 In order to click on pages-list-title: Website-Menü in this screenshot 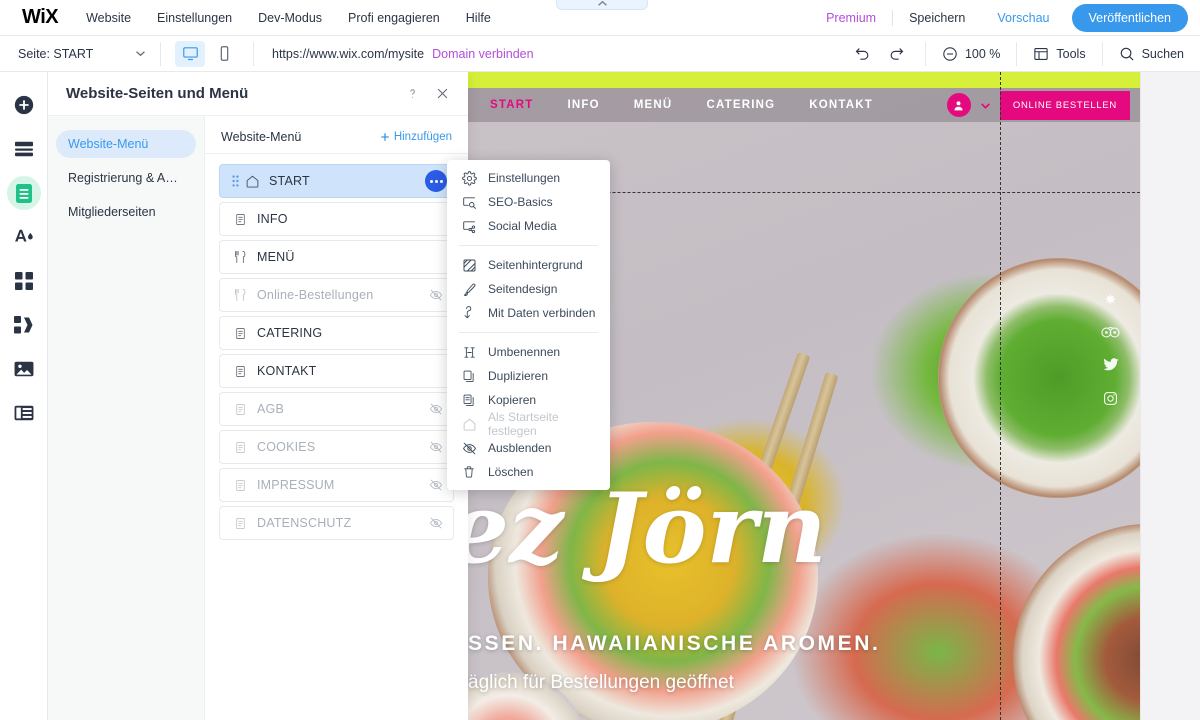, I will do `click(261, 137)`.